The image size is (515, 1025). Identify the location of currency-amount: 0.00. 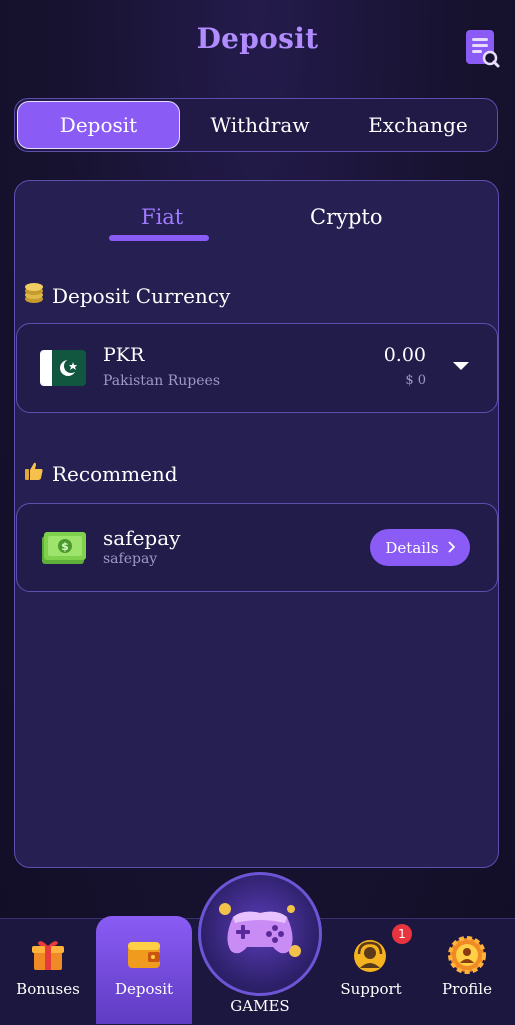
(404, 355).